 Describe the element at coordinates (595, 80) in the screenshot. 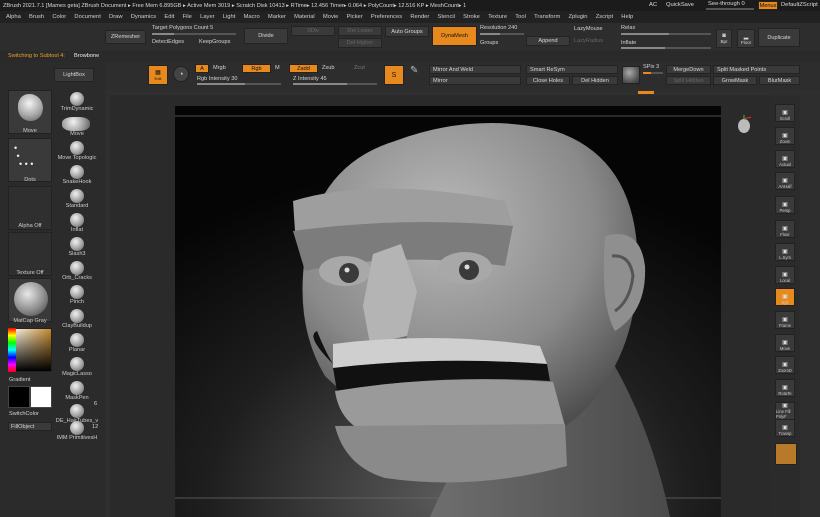

I see `del-hidden-button: Del Hidden` at that location.